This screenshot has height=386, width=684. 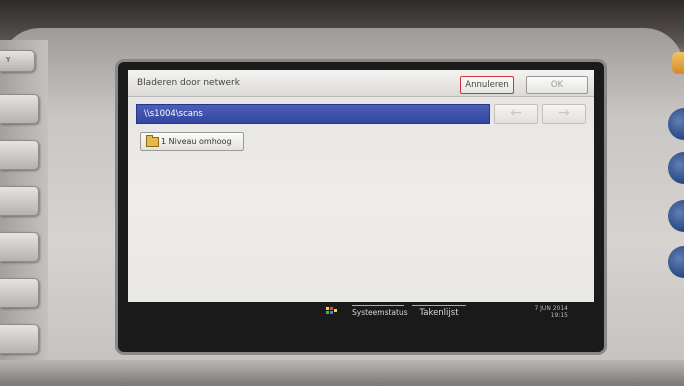 I want to click on device-bottom-edge, so click(x=342, y=373).